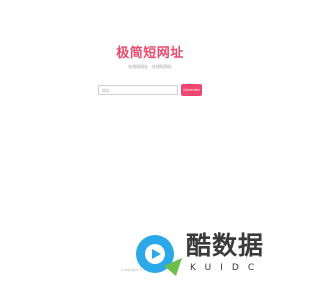 This screenshot has height=300, width=320. What do you see at coordinates (138, 90) in the screenshot?
I see `url-input` at bounding box center [138, 90].